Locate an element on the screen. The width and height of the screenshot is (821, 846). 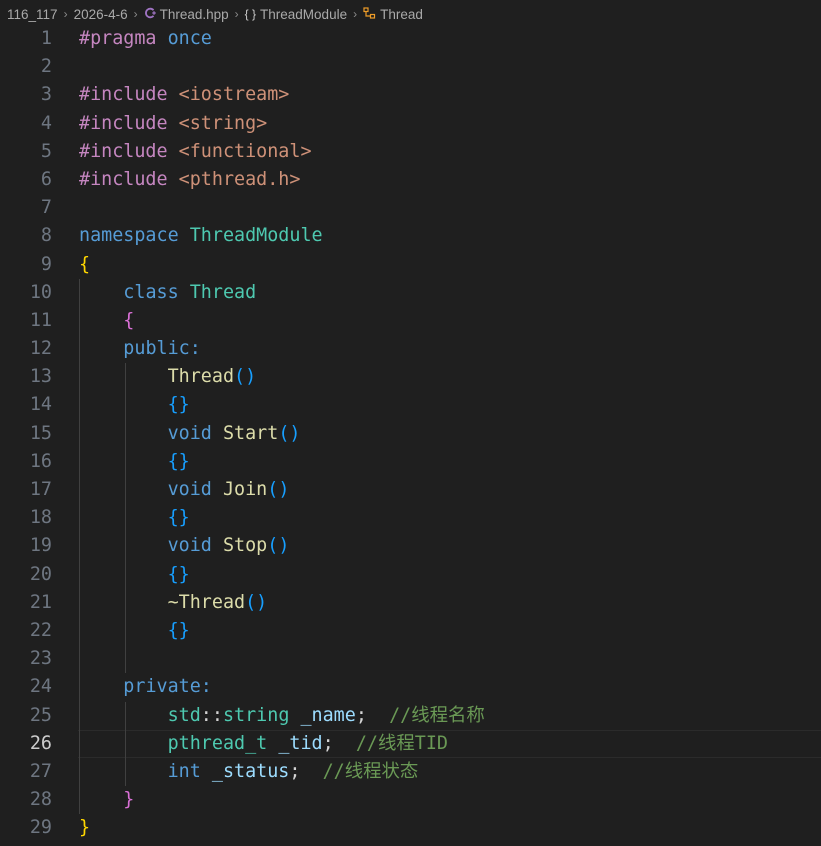
code-line: 25 std::string _name; //线程名称 is located at coordinates (410, 715).